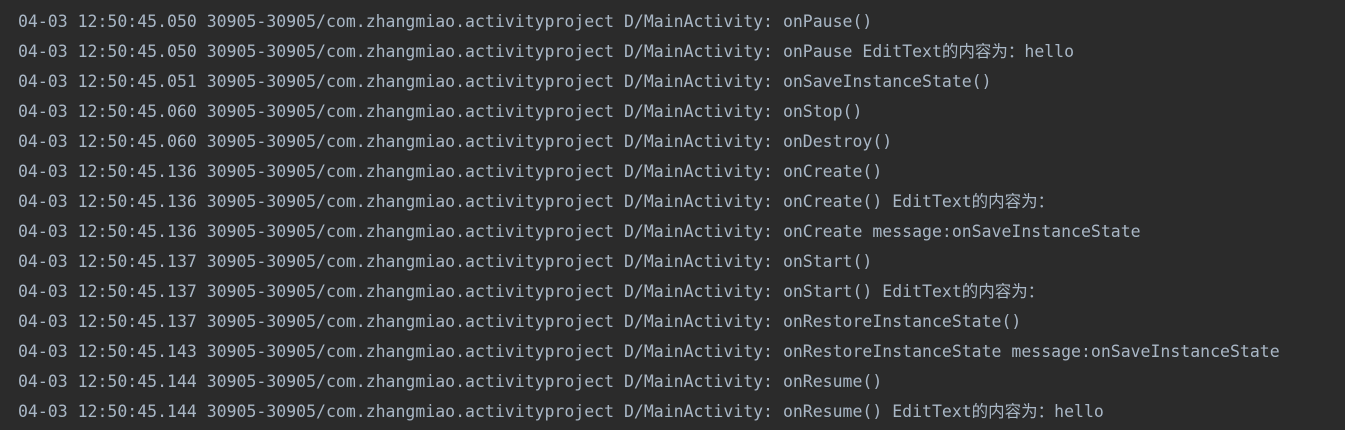 The width and height of the screenshot is (1345, 430). I want to click on log-message: onCreate message:onSaveInstanceState, so click(961, 231).